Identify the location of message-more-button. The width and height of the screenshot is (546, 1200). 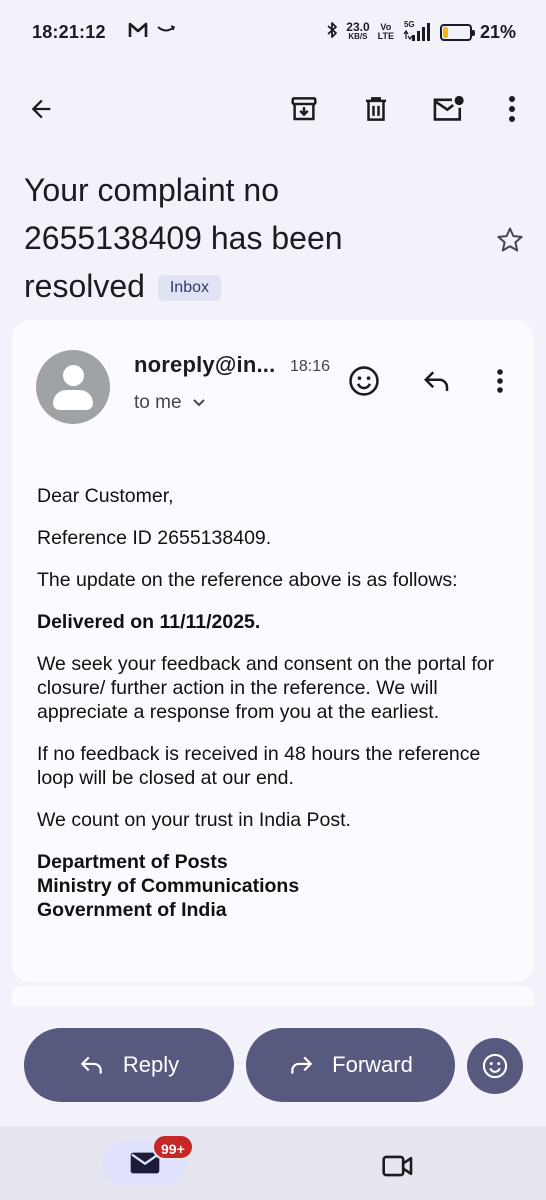
(500, 381).